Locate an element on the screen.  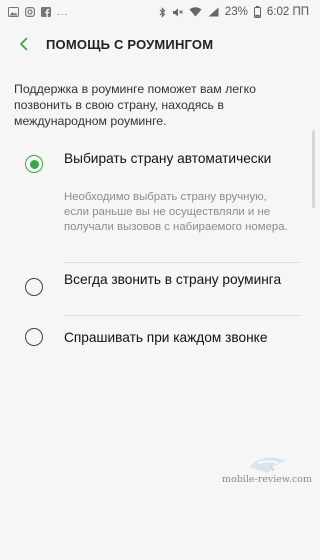
instagram-icon is located at coordinates (30, 12).